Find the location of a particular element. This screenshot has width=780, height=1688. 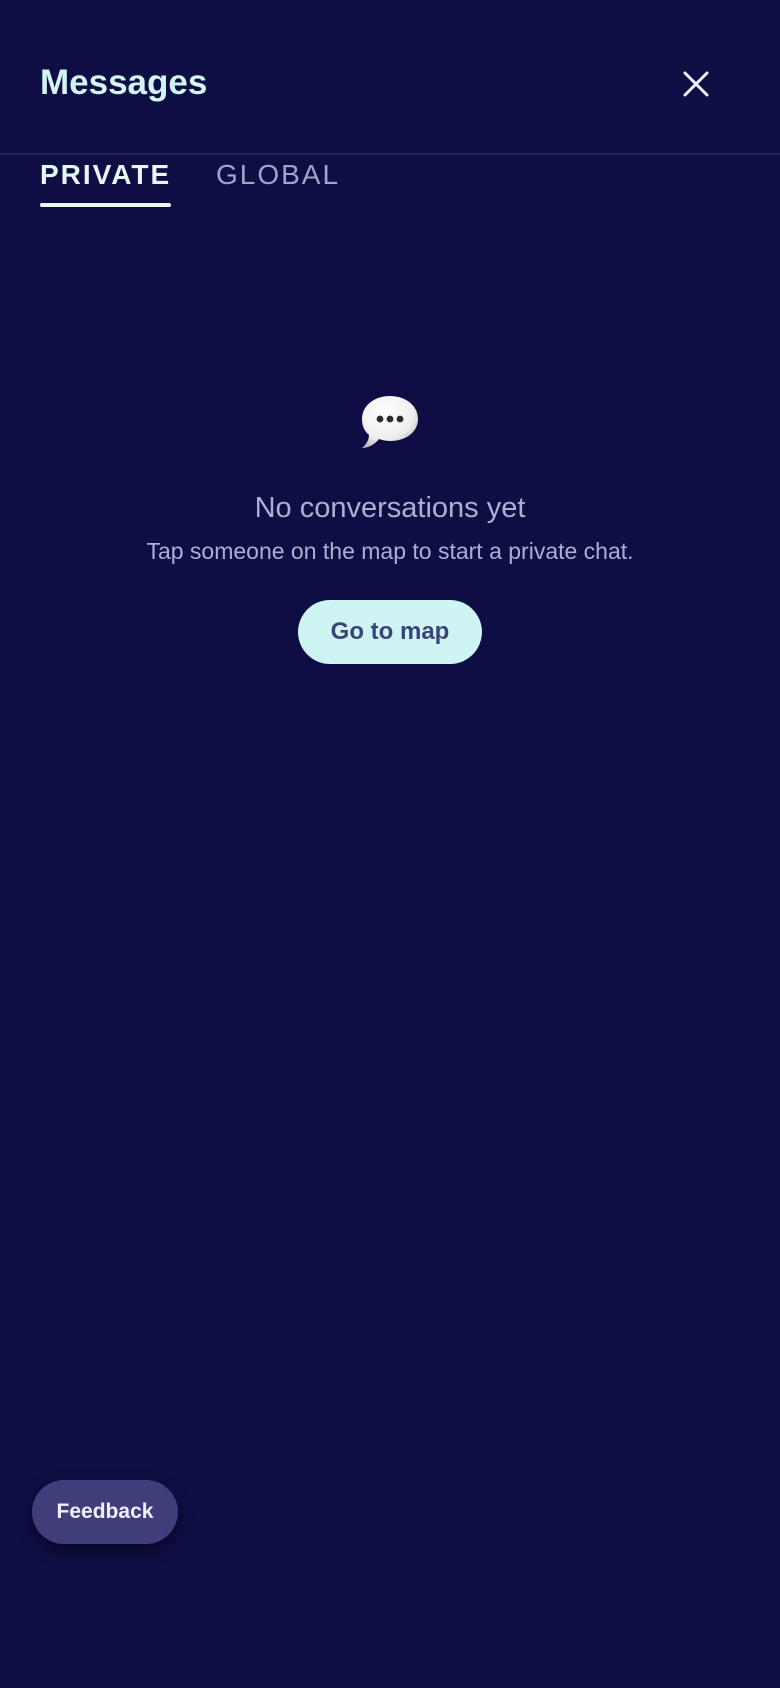

tab-bar: PRIVATE GLOBAL is located at coordinates (390, 181).